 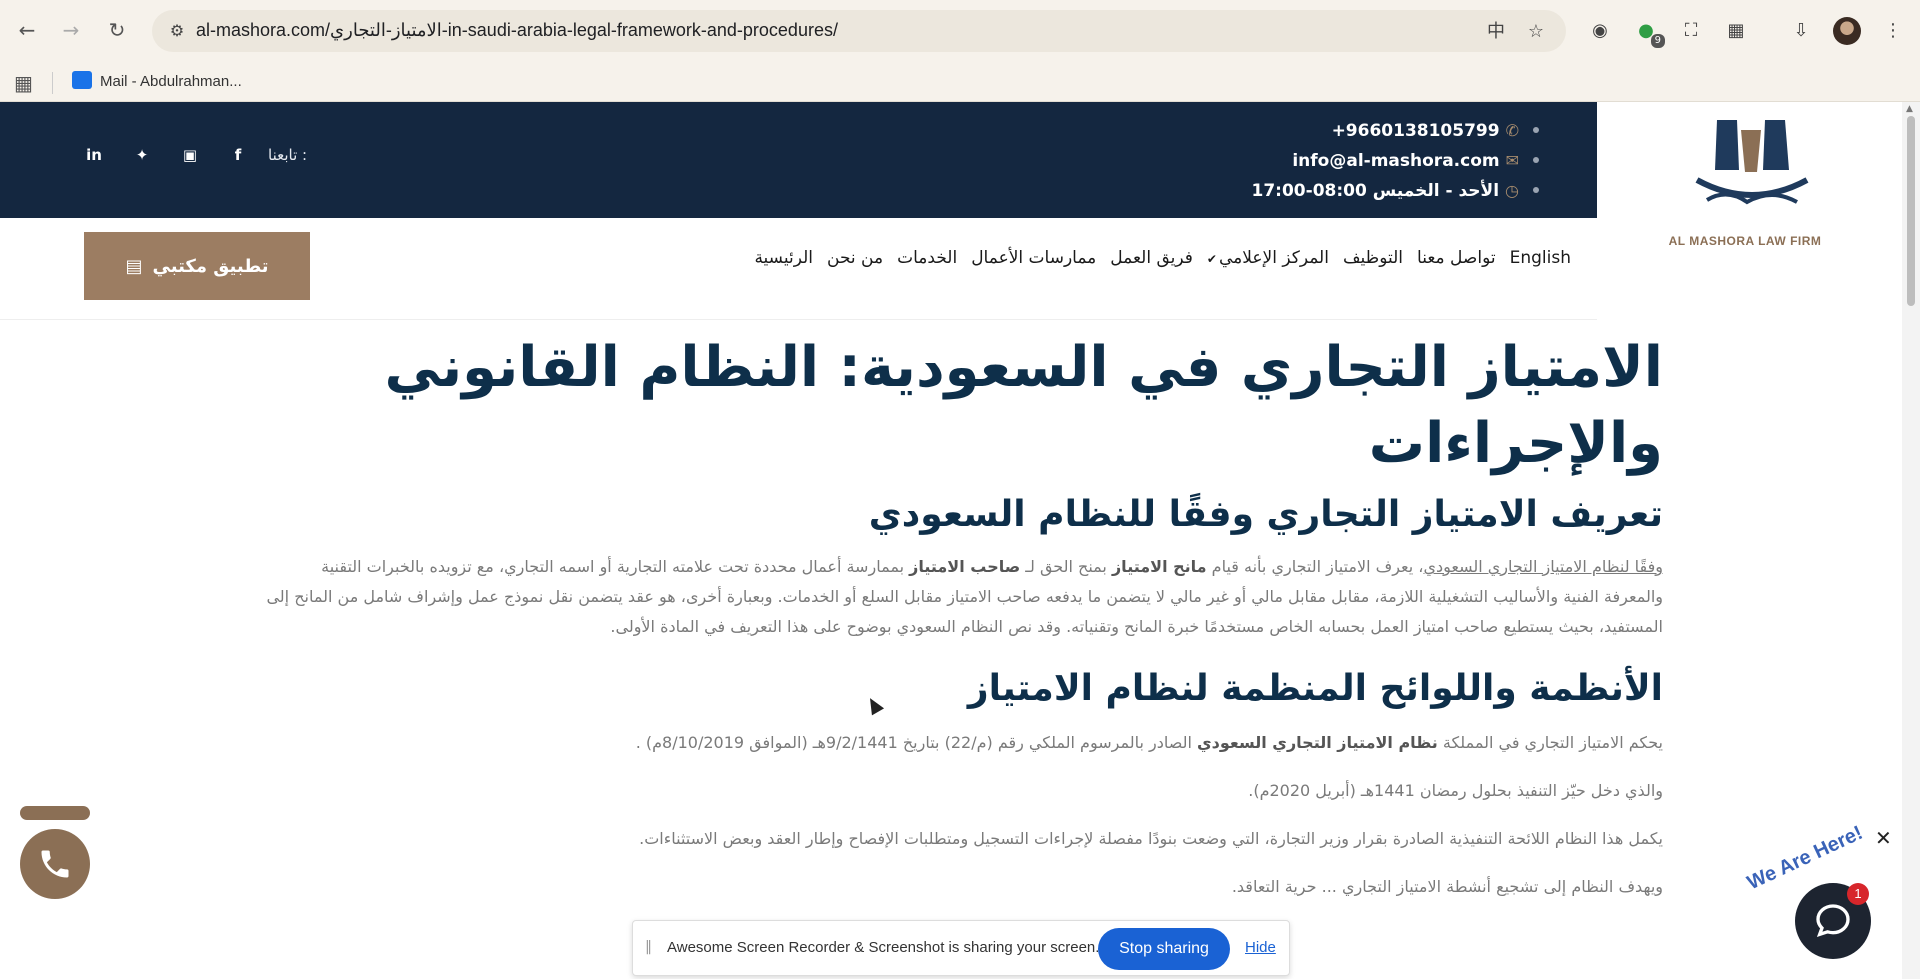 I want to click on chat-unread-badge: 1, so click(x=1858, y=894).